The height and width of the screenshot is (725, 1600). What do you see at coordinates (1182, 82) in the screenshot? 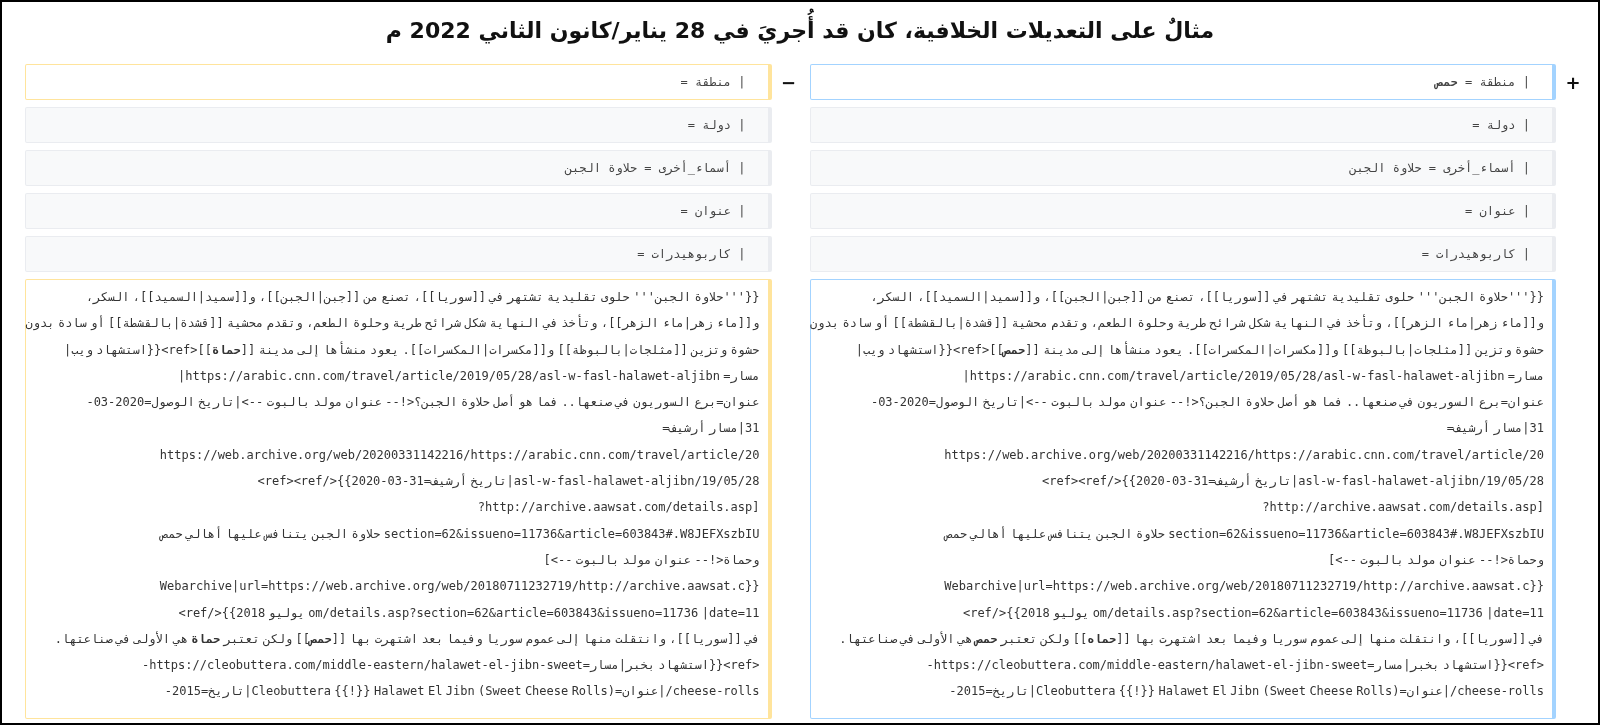
I see `diff-row: | منطقة = حمص` at bounding box center [1182, 82].